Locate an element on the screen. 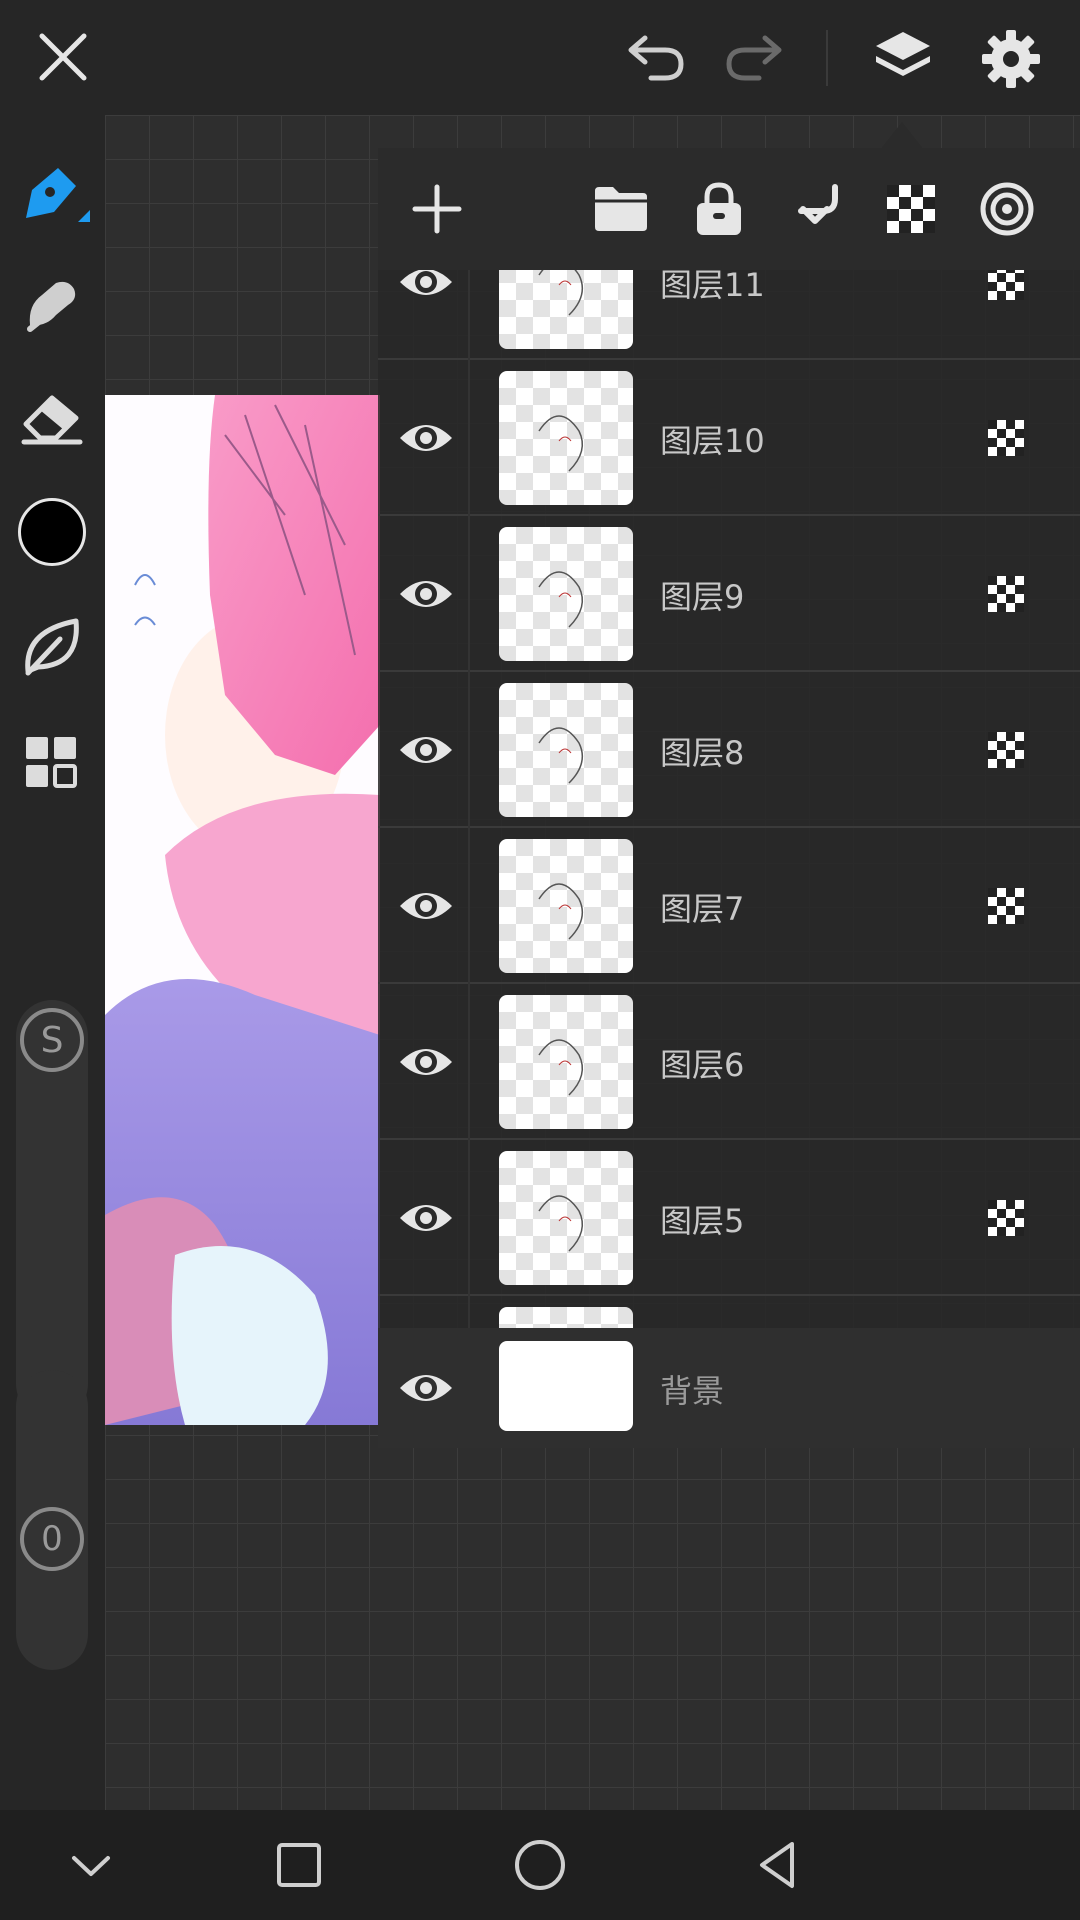  close-icon is located at coordinates (63, 57).